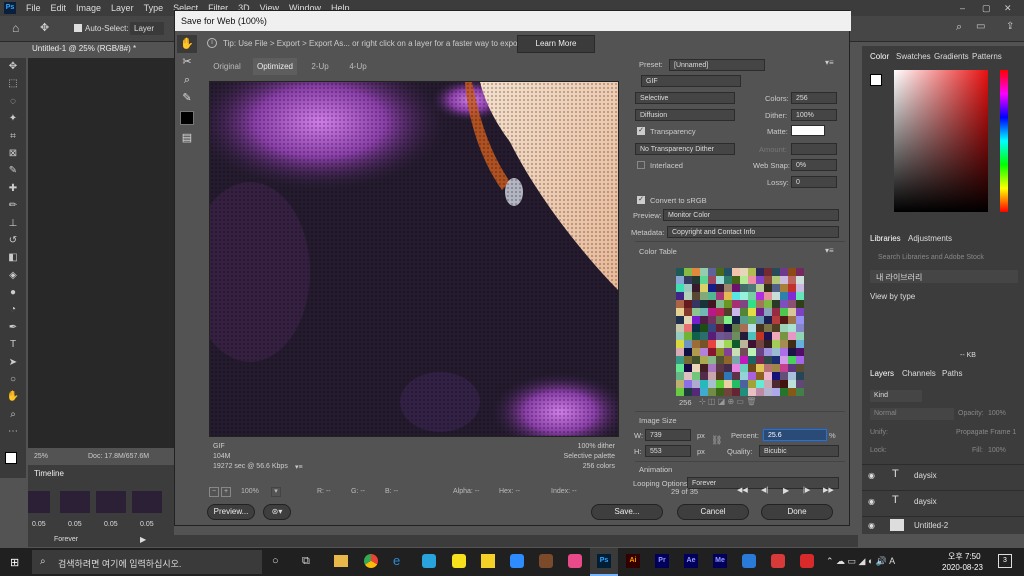 The width and height of the screenshot is (1024, 576). What do you see at coordinates (641, 165) in the screenshot?
I see `interlaced-checkbox` at bounding box center [641, 165].